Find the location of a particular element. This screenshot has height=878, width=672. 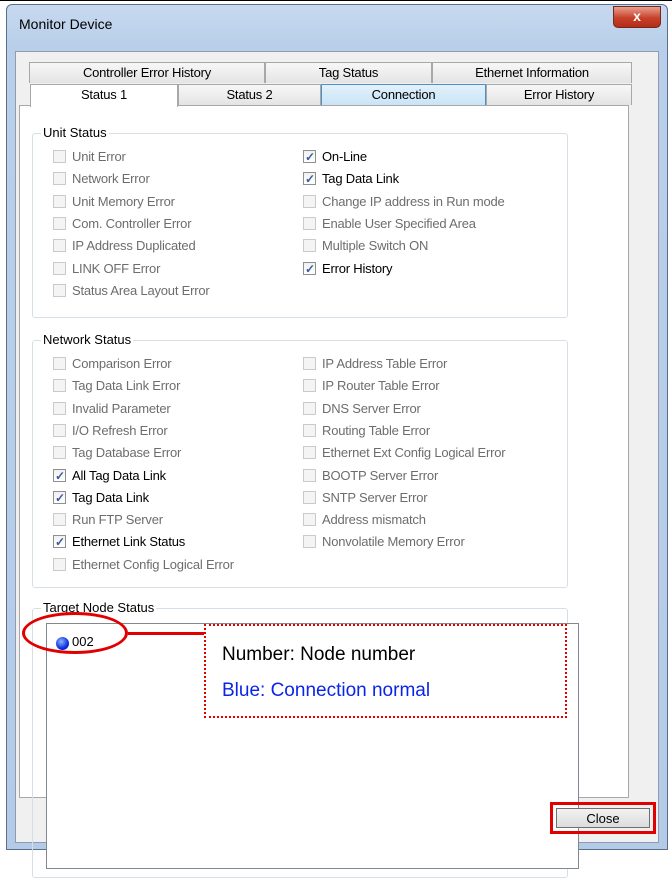

checkbox-label: All Tag Data Link is located at coordinates (119, 475).